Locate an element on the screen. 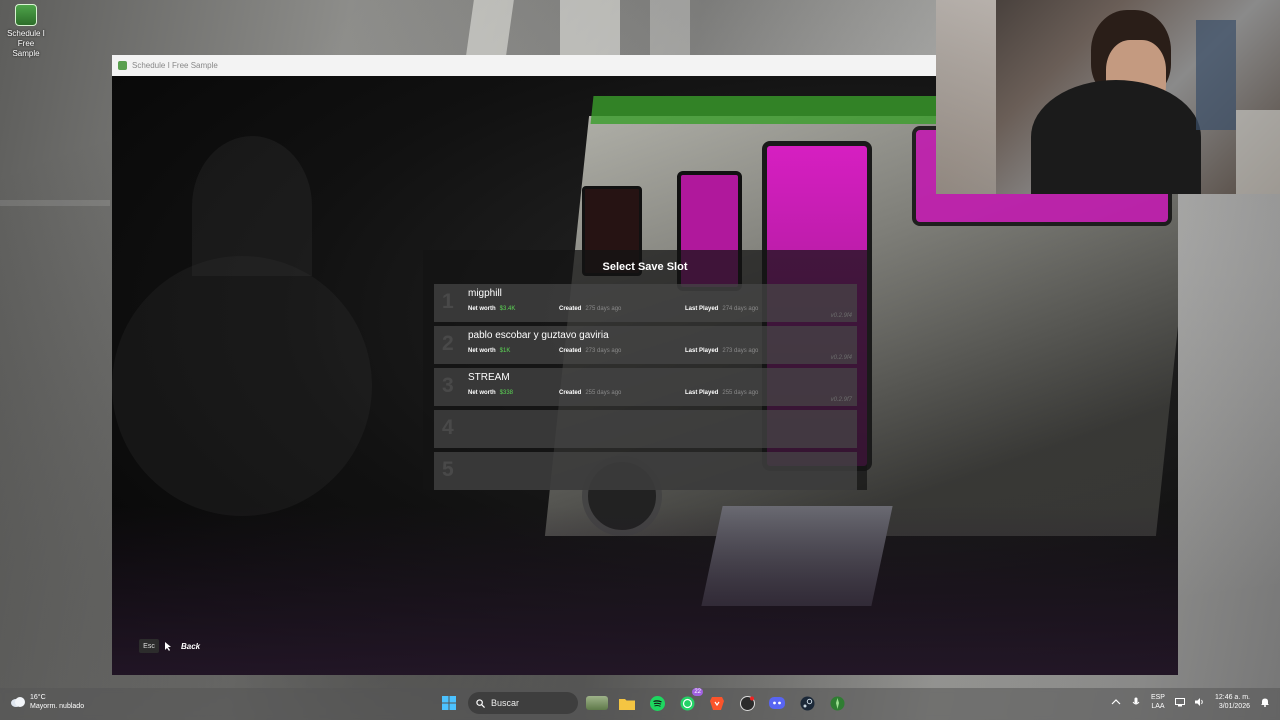 This screenshot has width=1280, height=720. taskbar-widget-image is located at coordinates (597, 703).